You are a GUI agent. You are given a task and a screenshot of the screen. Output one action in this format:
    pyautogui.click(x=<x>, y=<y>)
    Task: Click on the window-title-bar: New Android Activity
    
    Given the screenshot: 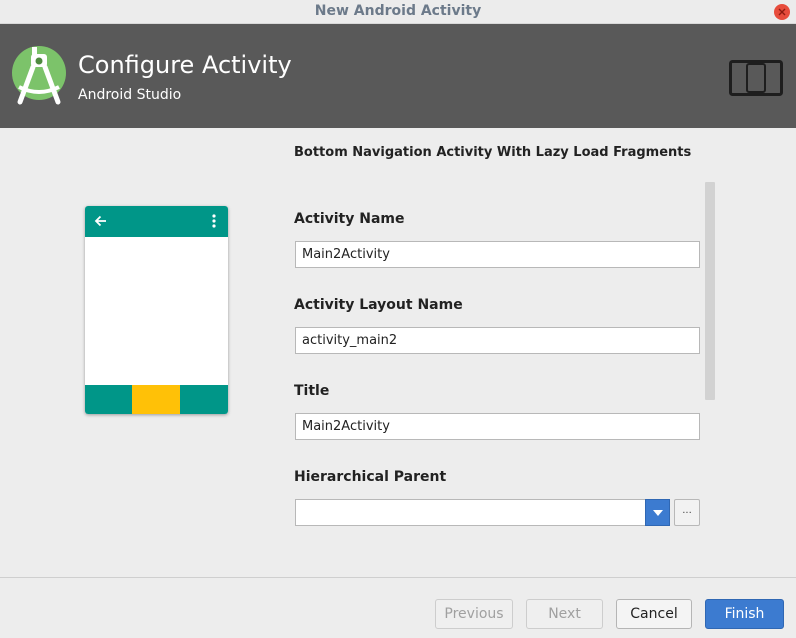 What is the action you would take?
    pyautogui.click(x=398, y=12)
    